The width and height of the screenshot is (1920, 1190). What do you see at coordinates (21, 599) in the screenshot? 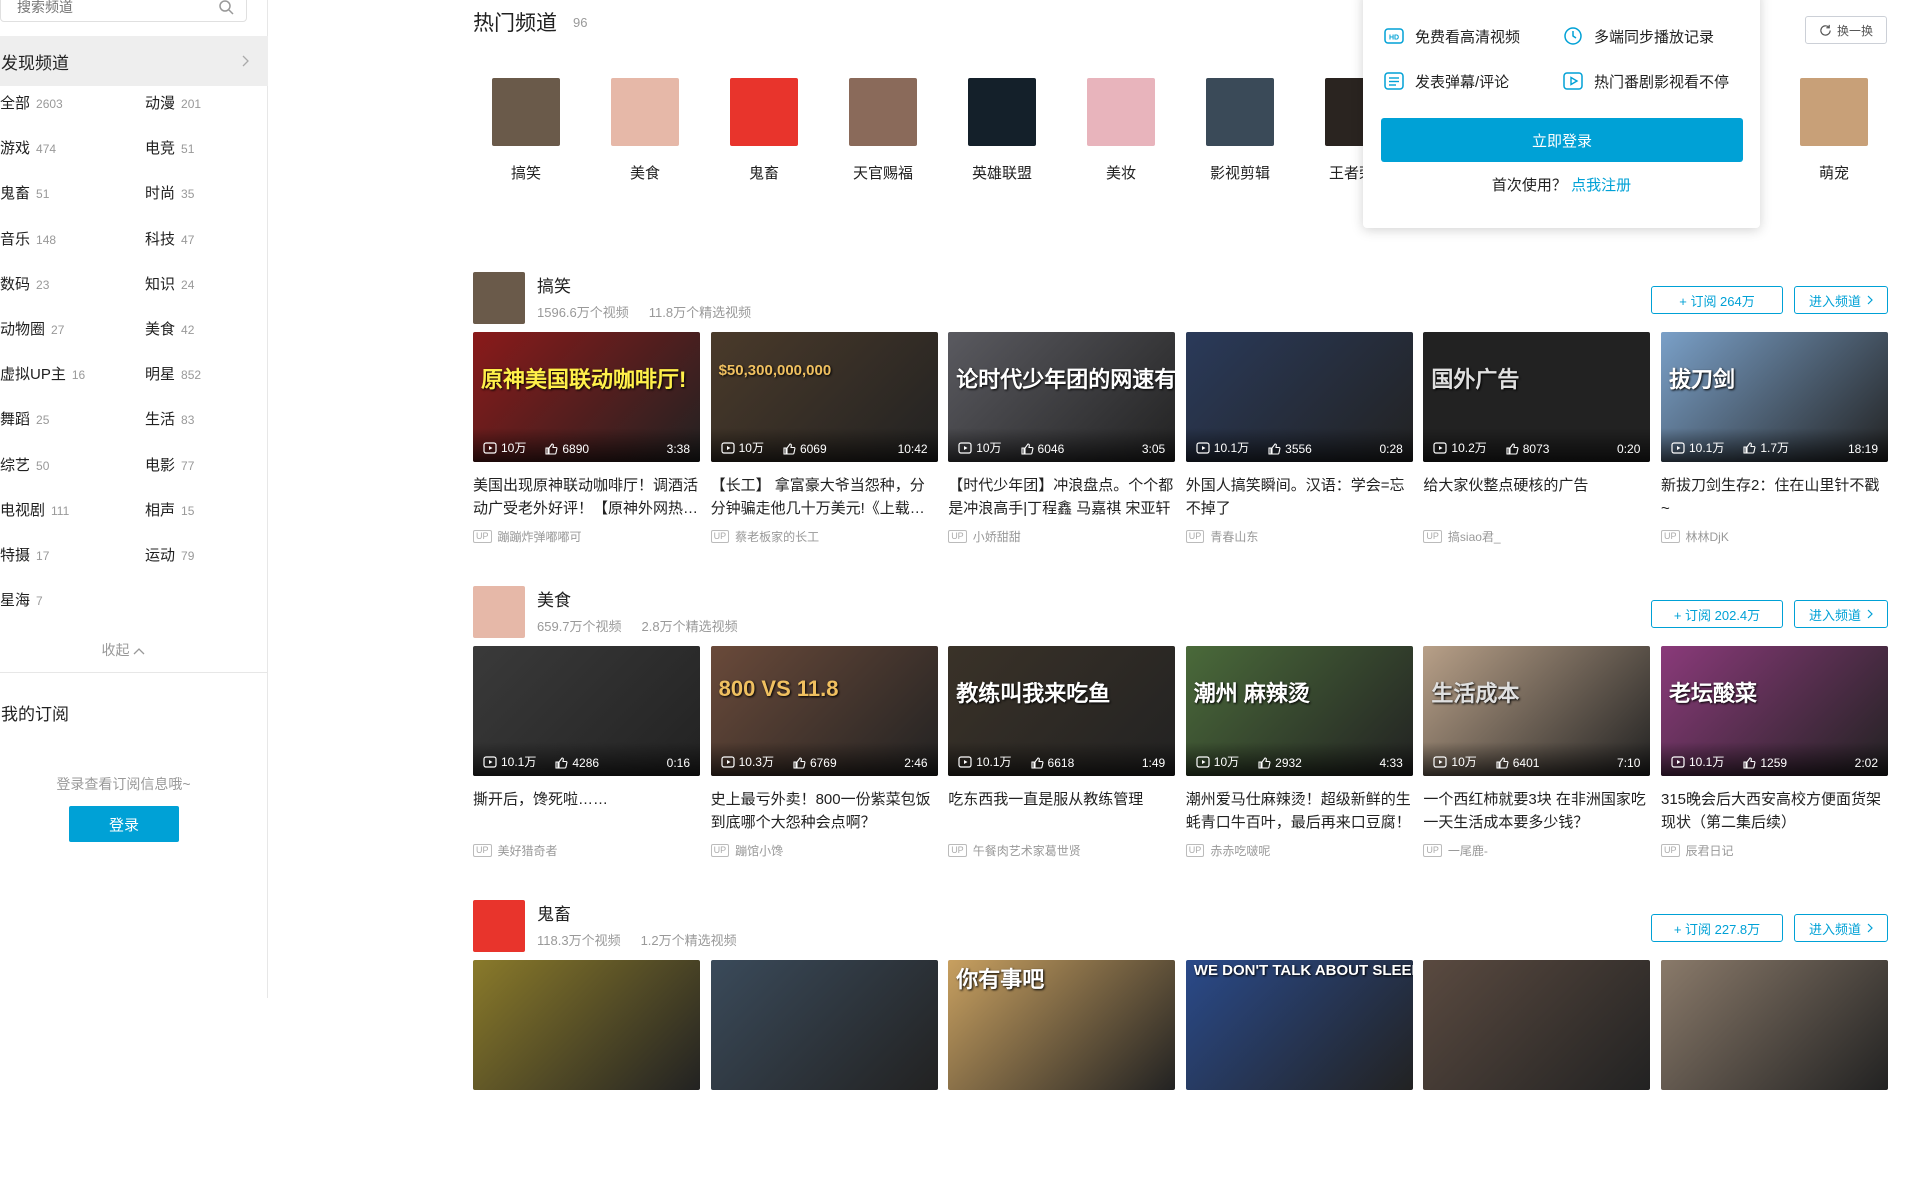
I see `category-item: 星海 7` at bounding box center [21, 599].